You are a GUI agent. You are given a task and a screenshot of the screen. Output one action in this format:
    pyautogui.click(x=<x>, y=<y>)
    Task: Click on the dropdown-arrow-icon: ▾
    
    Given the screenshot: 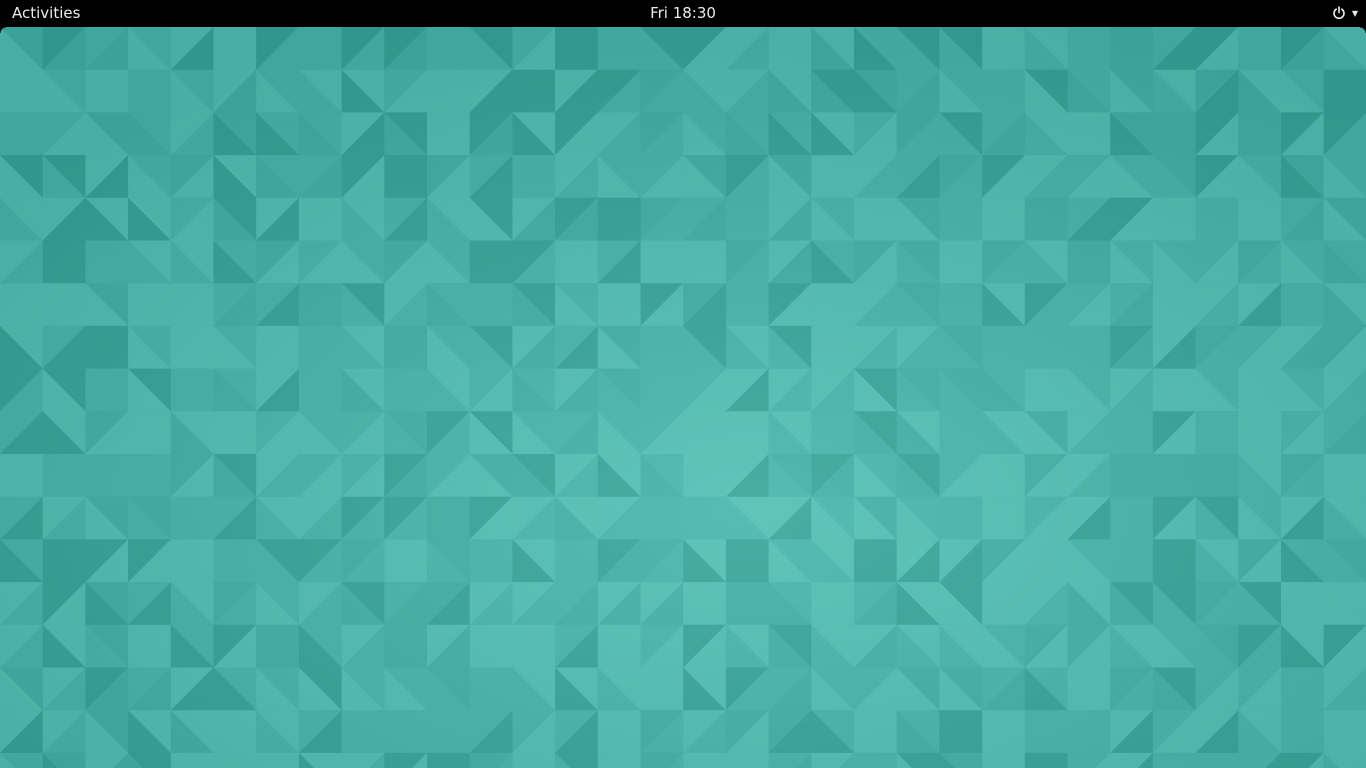 What is the action you would take?
    pyautogui.click(x=1354, y=13)
    